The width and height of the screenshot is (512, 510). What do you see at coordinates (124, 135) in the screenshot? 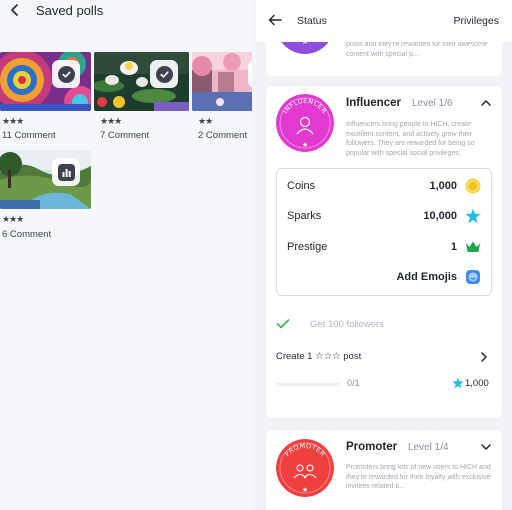
I see `poll-comment-count: 7 Comment` at bounding box center [124, 135].